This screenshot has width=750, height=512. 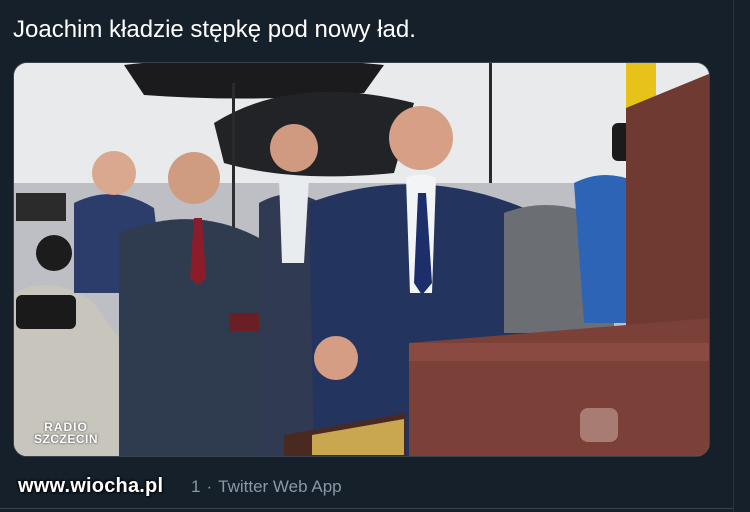 What do you see at coordinates (367, 508) in the screenshot?
I see `tweet-divider` at bounding box center [367, 508].